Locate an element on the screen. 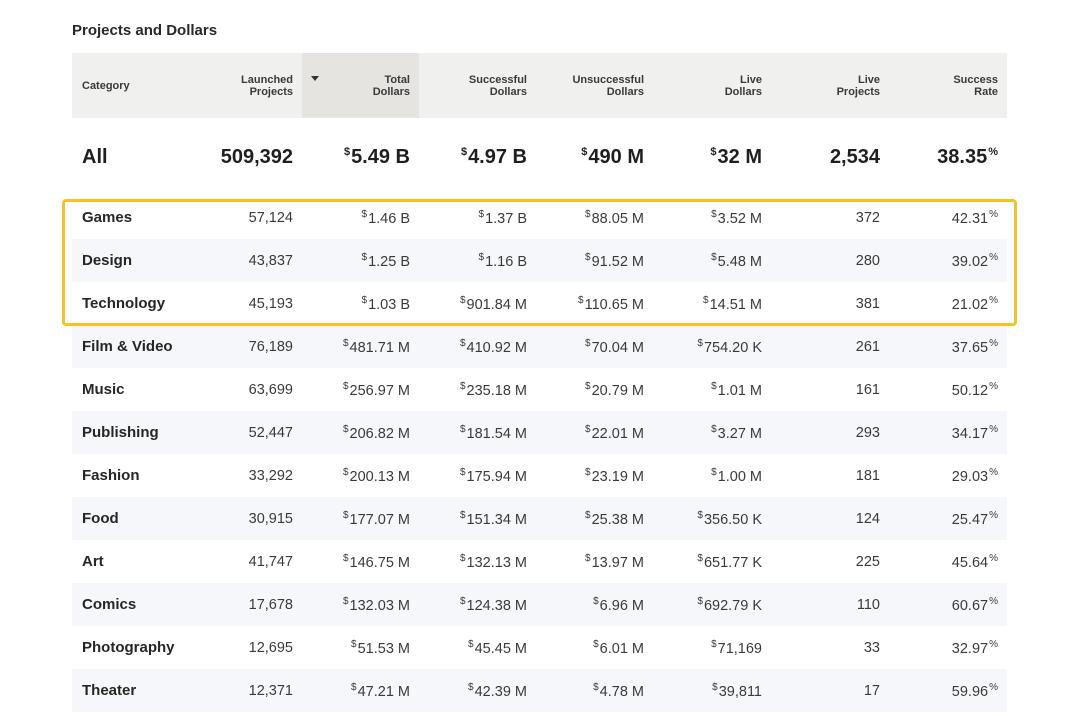 The width and height of the screenshot is (1080, 719). row-unsuccessful-dollars: $91.52 M is located at coordinates (614, 260).